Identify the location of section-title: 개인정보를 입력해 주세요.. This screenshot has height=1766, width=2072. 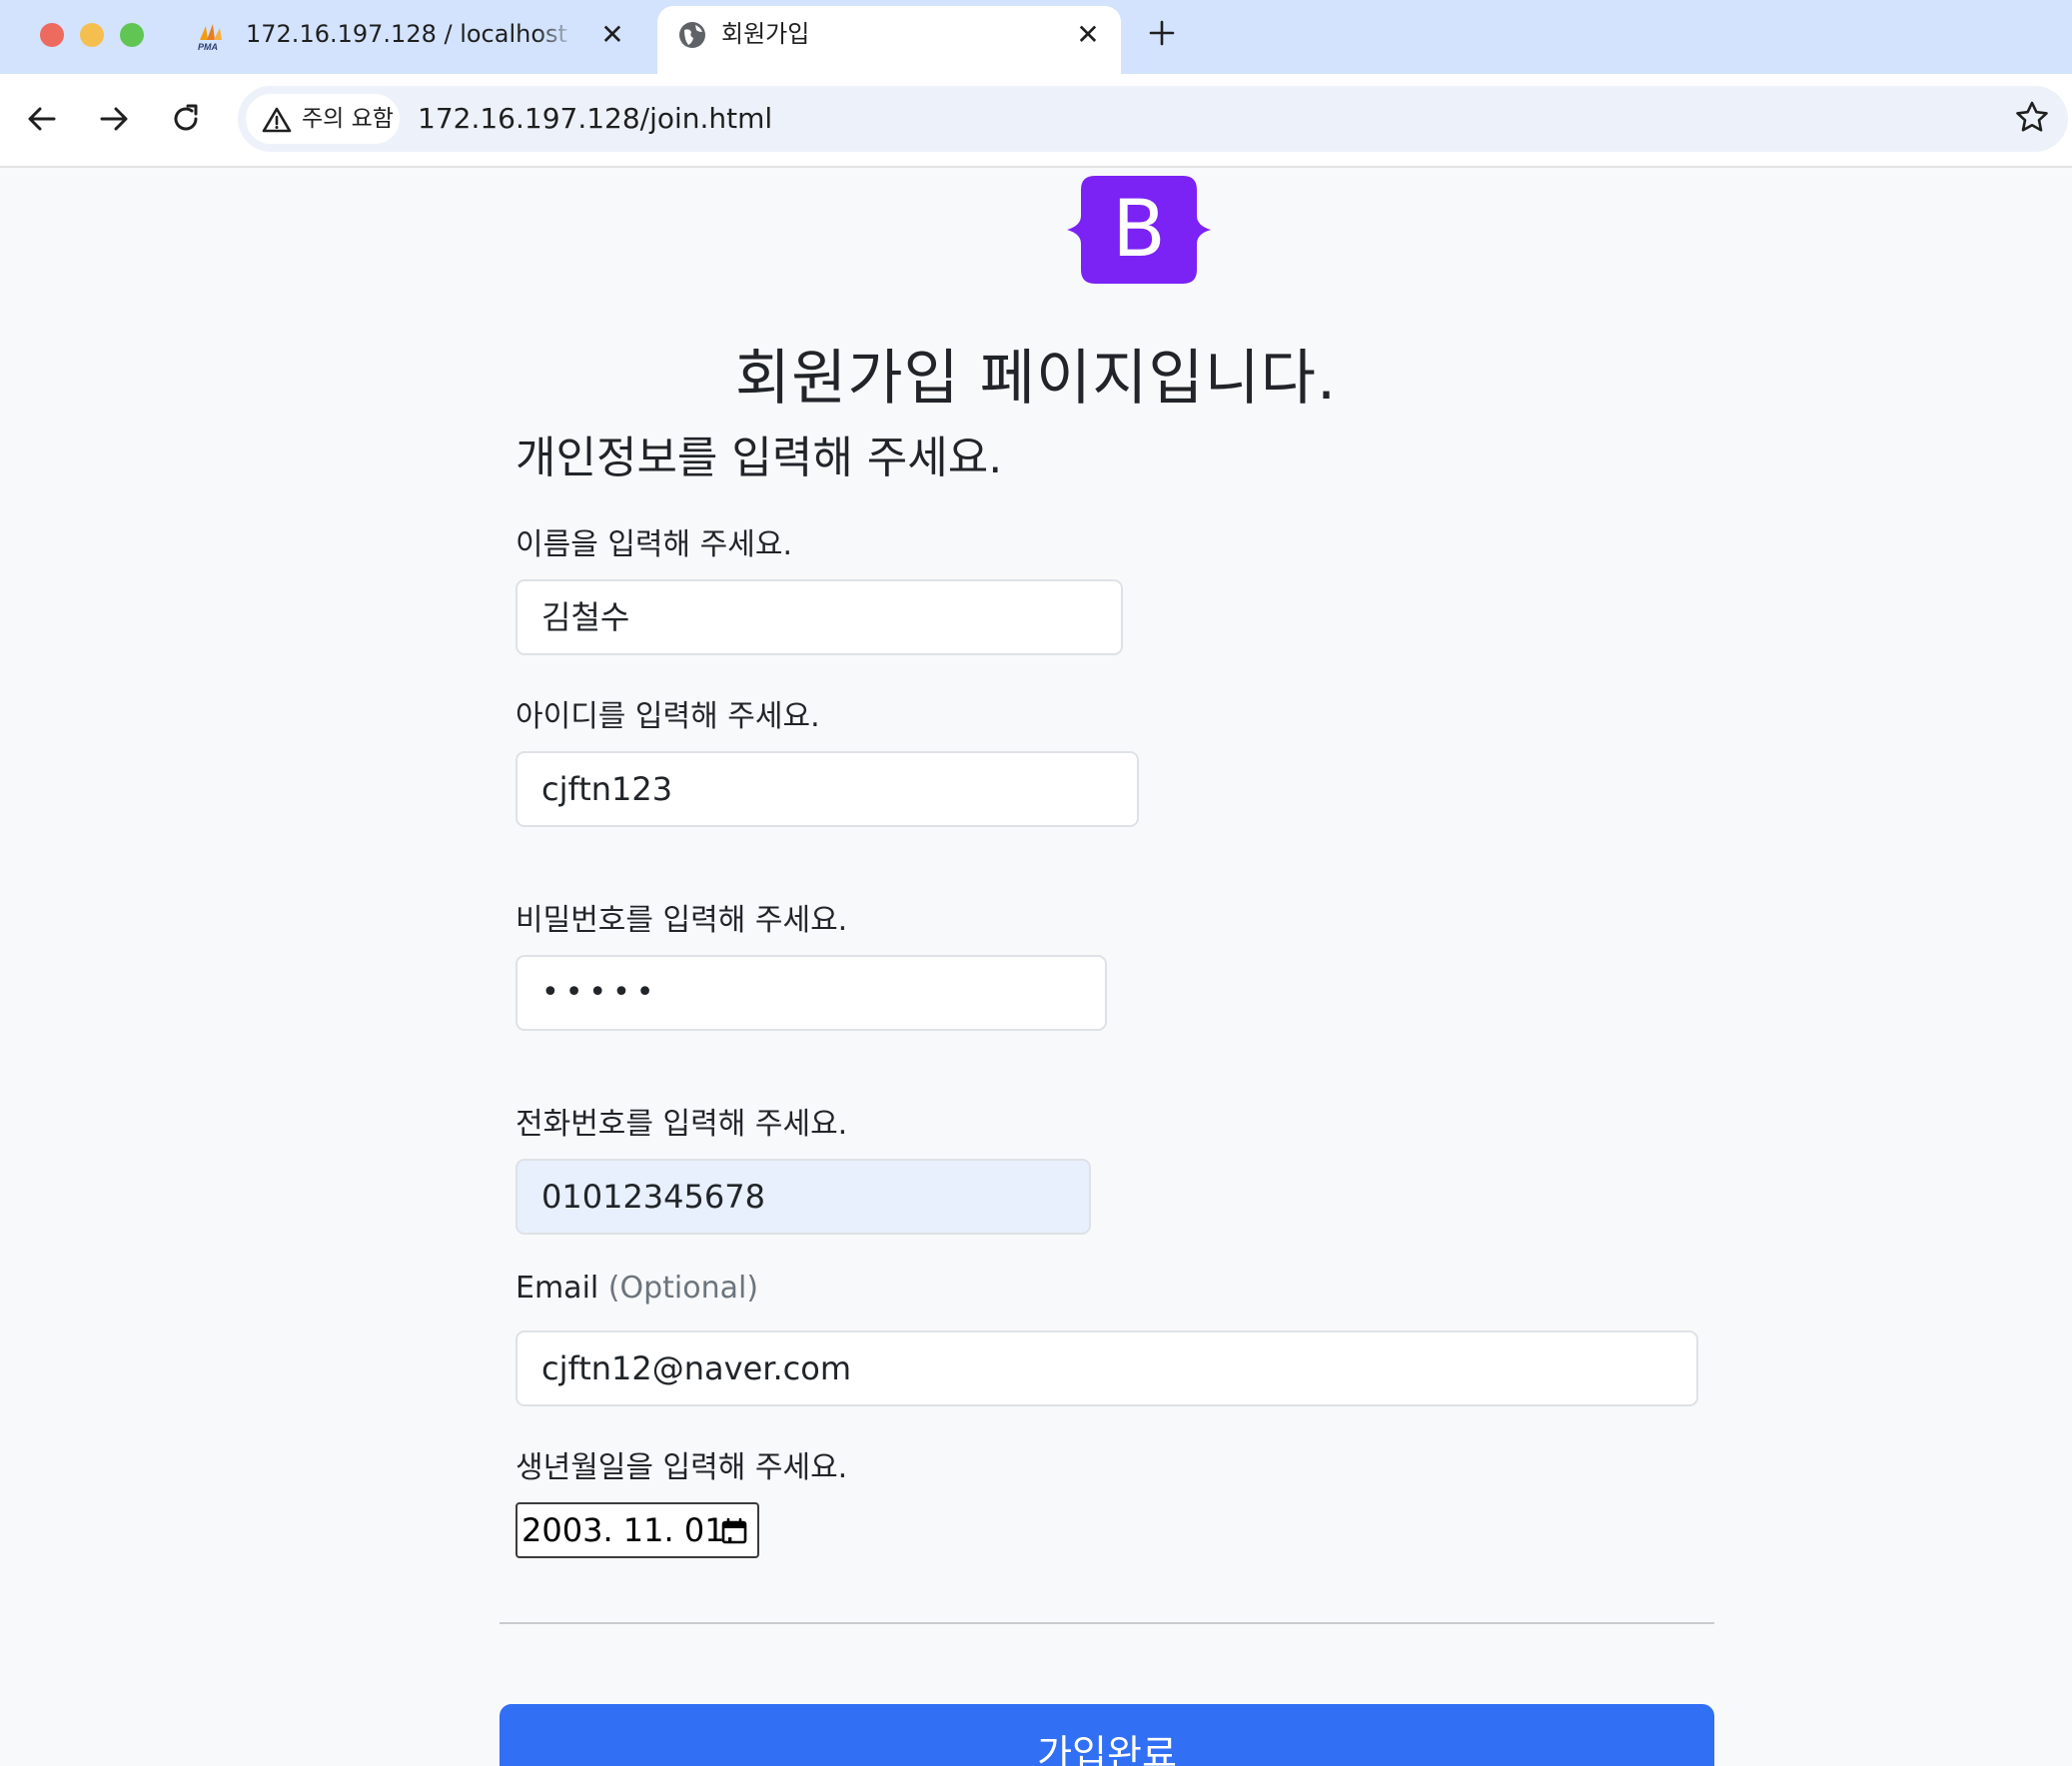
(759, 458).